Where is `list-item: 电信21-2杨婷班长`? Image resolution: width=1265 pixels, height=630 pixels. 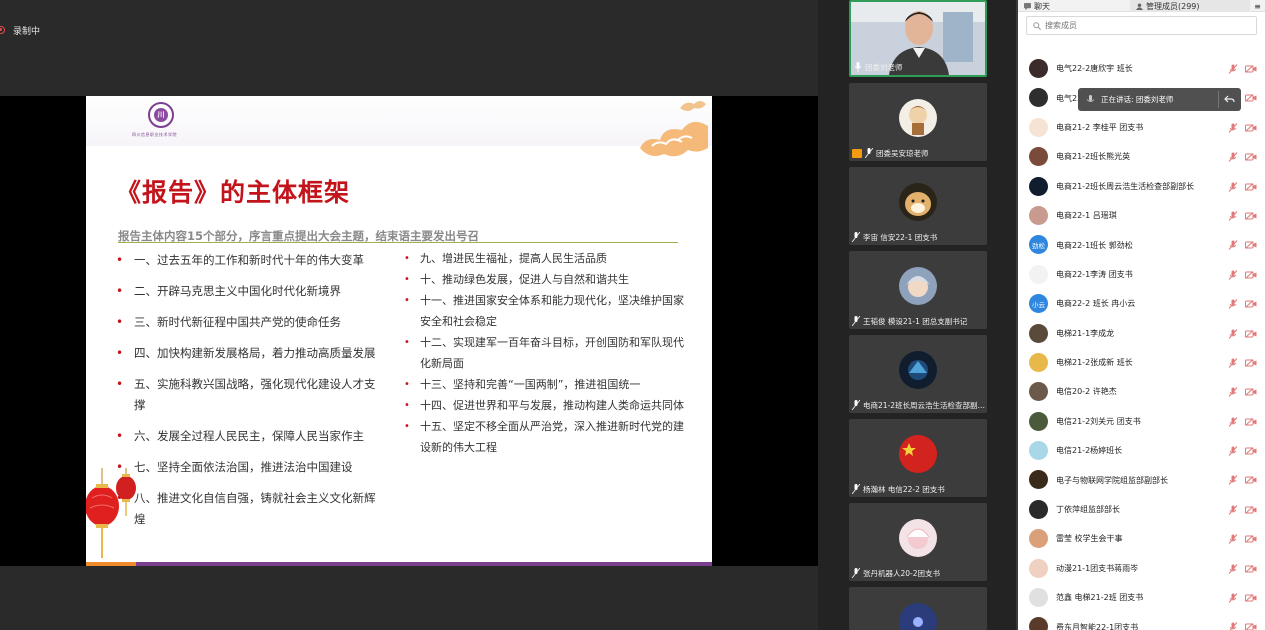 list-item: 电信21-2杨婷班长 is located at coordinates (1141, 450).